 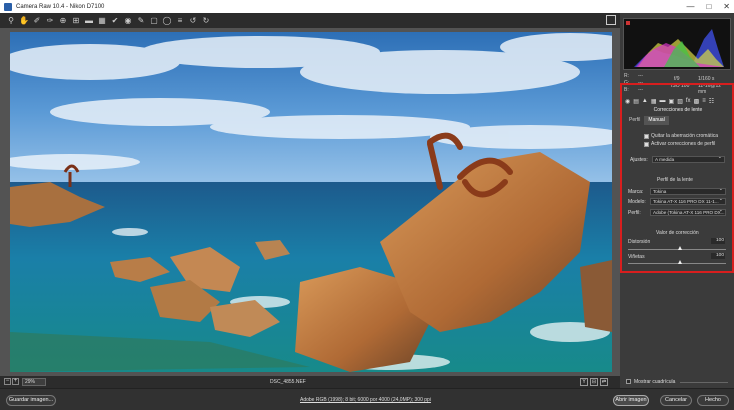 I want to click on grid-size-slider, so click(x=704, y=382).